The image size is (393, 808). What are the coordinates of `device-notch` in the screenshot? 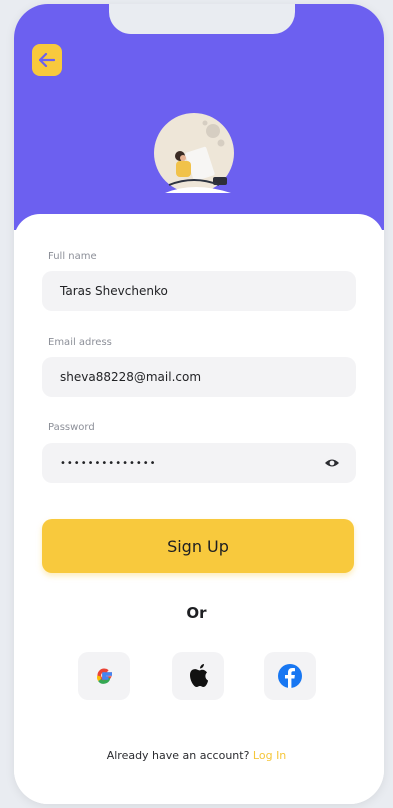 It's located at (202, 19).